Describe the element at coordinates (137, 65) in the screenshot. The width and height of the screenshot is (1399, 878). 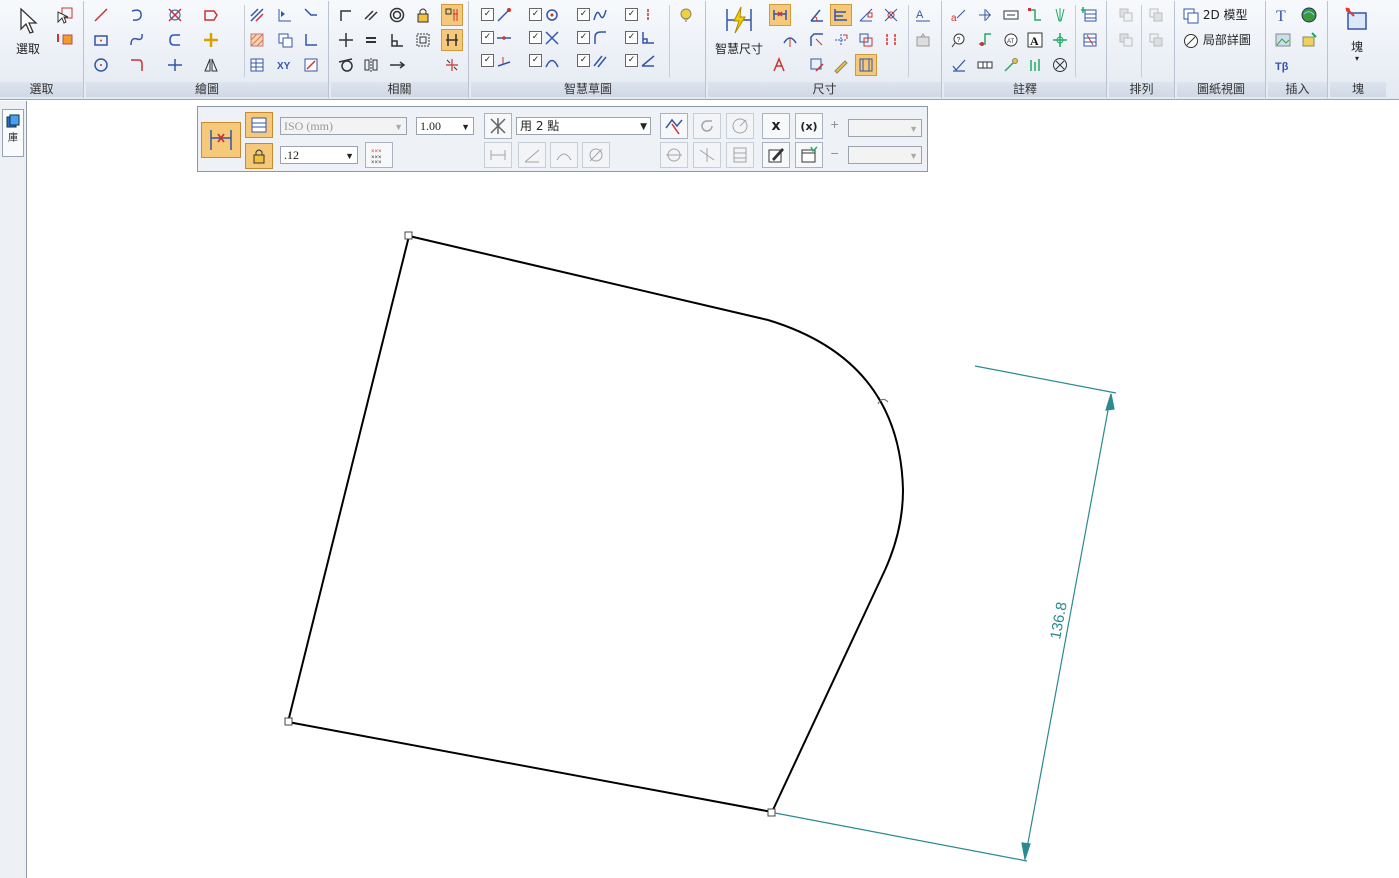
I see `corner-icon` at that location.